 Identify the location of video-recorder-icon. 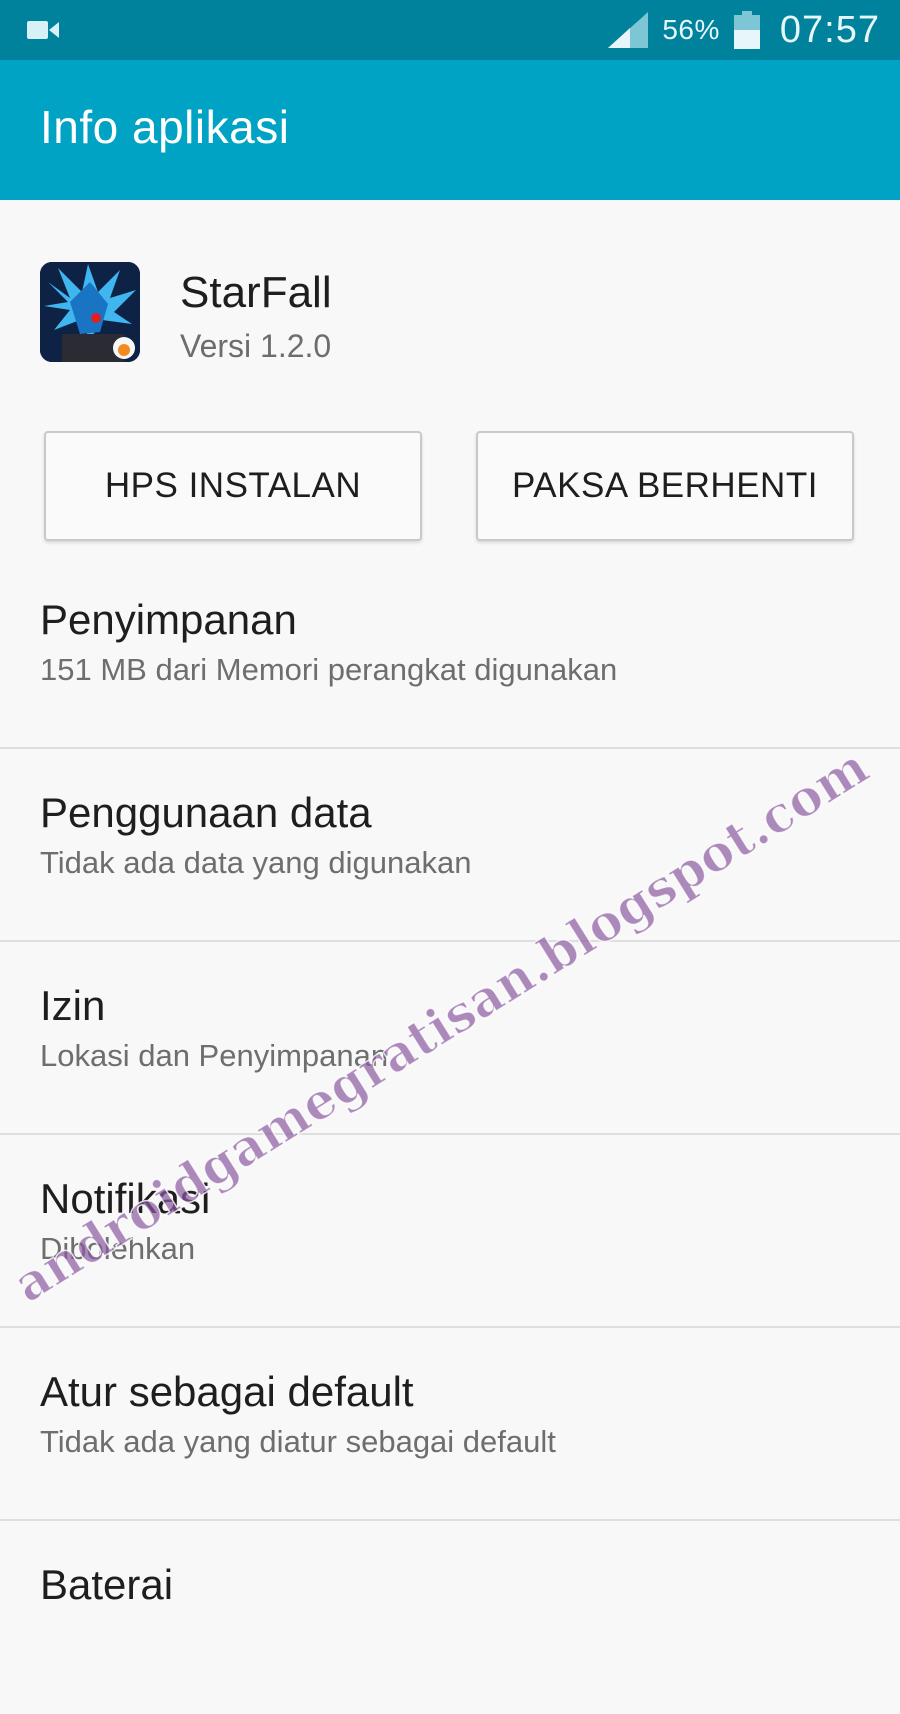
(43, 30).